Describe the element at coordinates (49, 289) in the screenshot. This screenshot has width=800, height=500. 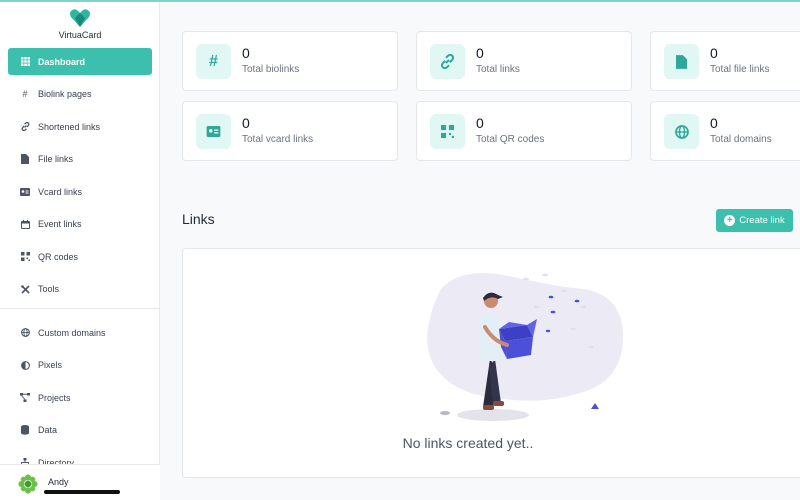
I see `sidebar-item-label: Tools` at that location.